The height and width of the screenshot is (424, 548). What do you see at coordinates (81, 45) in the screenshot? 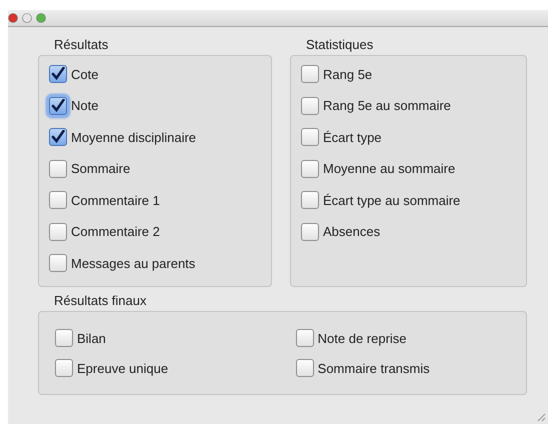
I see `group-title: Résultats` at bounding box center [81, 45].